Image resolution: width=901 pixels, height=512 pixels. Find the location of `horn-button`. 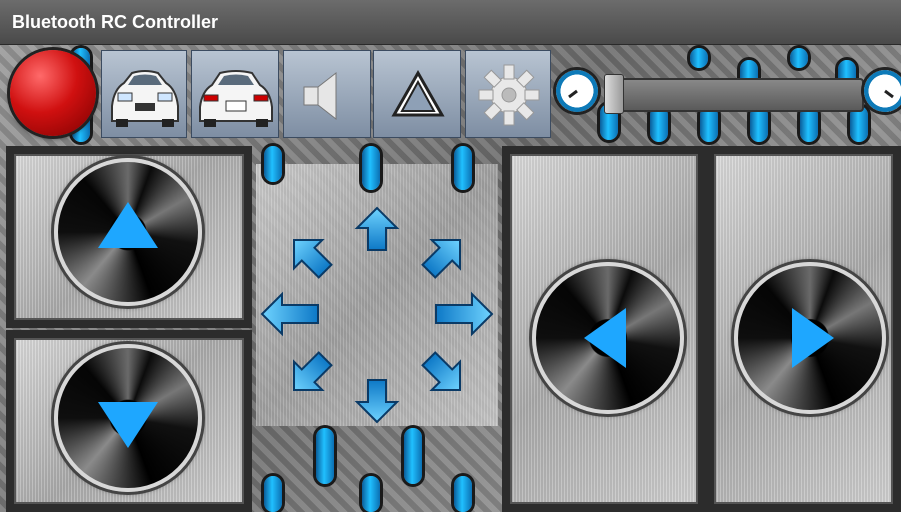

horn-button is located at coordinates (327, 94).